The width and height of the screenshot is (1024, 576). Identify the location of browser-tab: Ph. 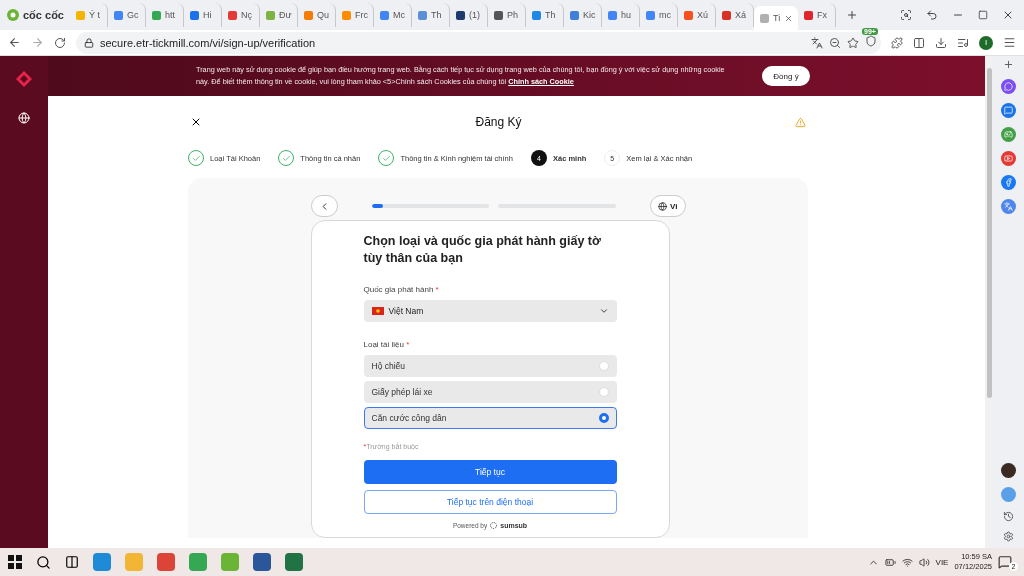
(506, 15).